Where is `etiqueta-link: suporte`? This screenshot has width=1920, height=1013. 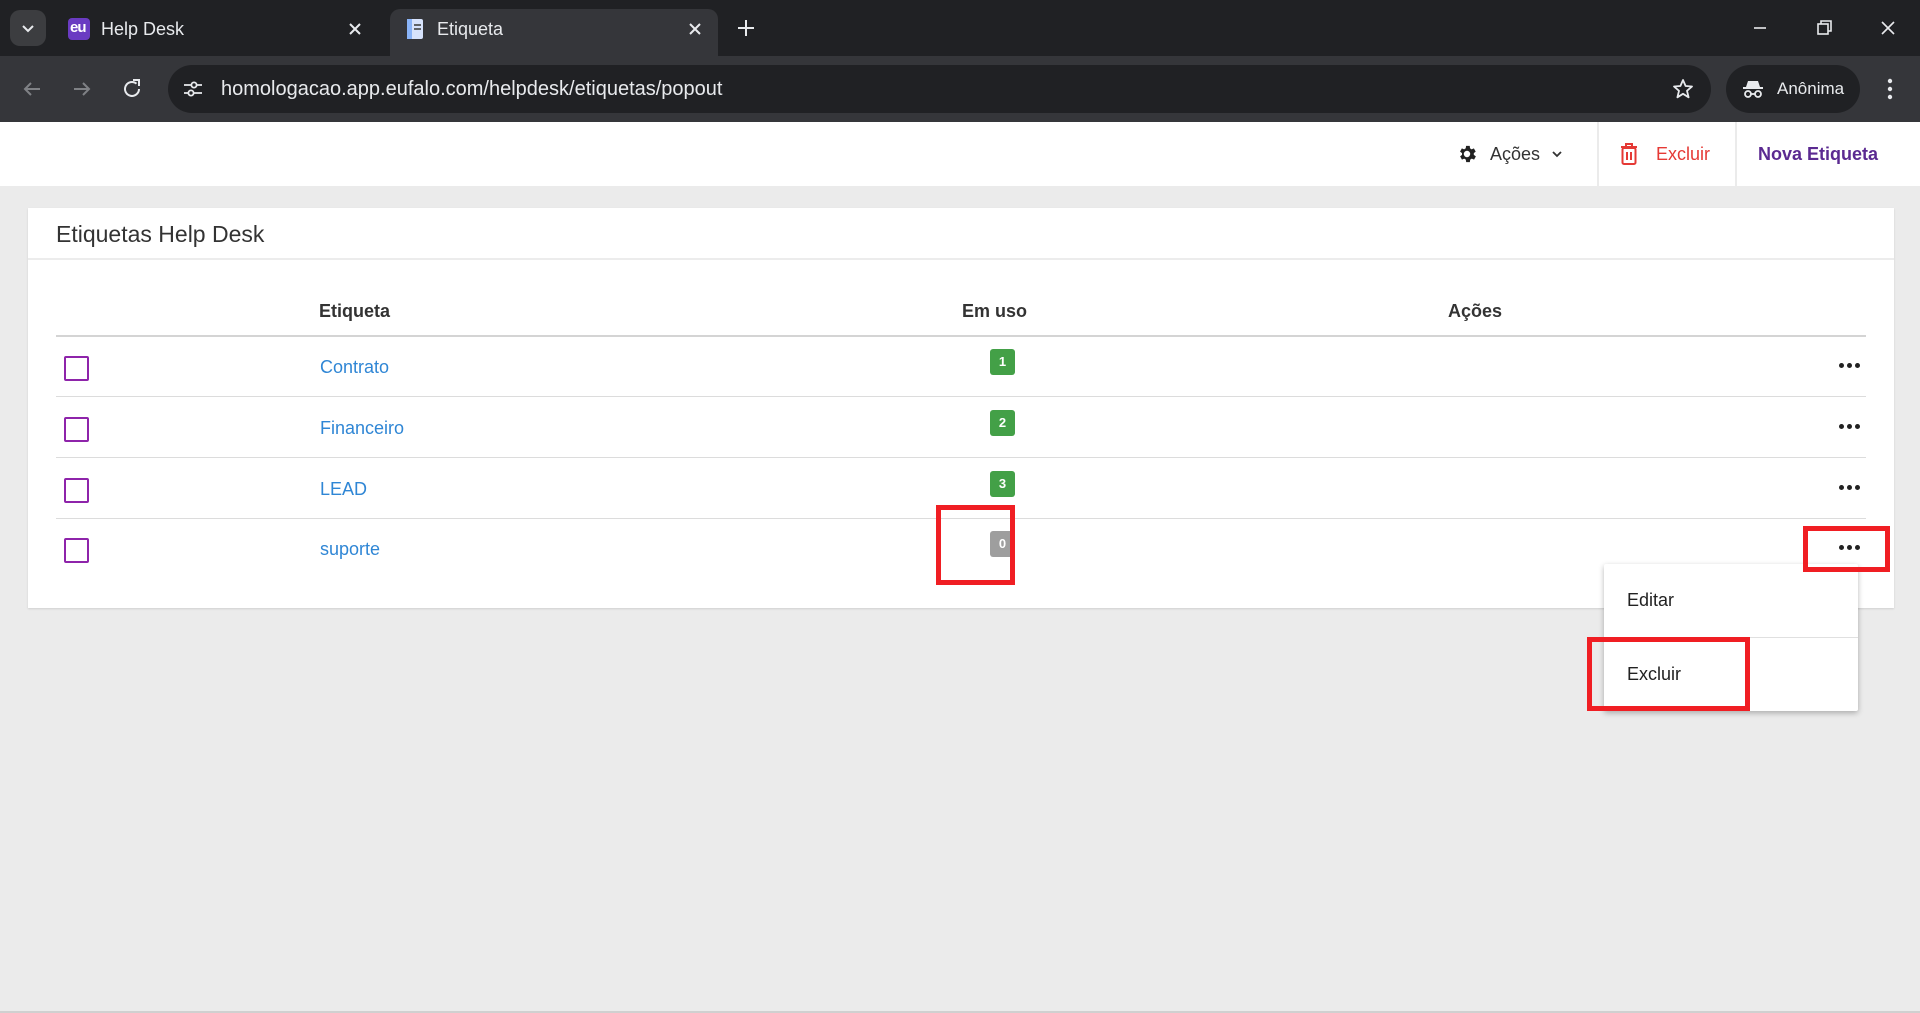
etiqueta-link: suporte is located at coordinates (350, 549).